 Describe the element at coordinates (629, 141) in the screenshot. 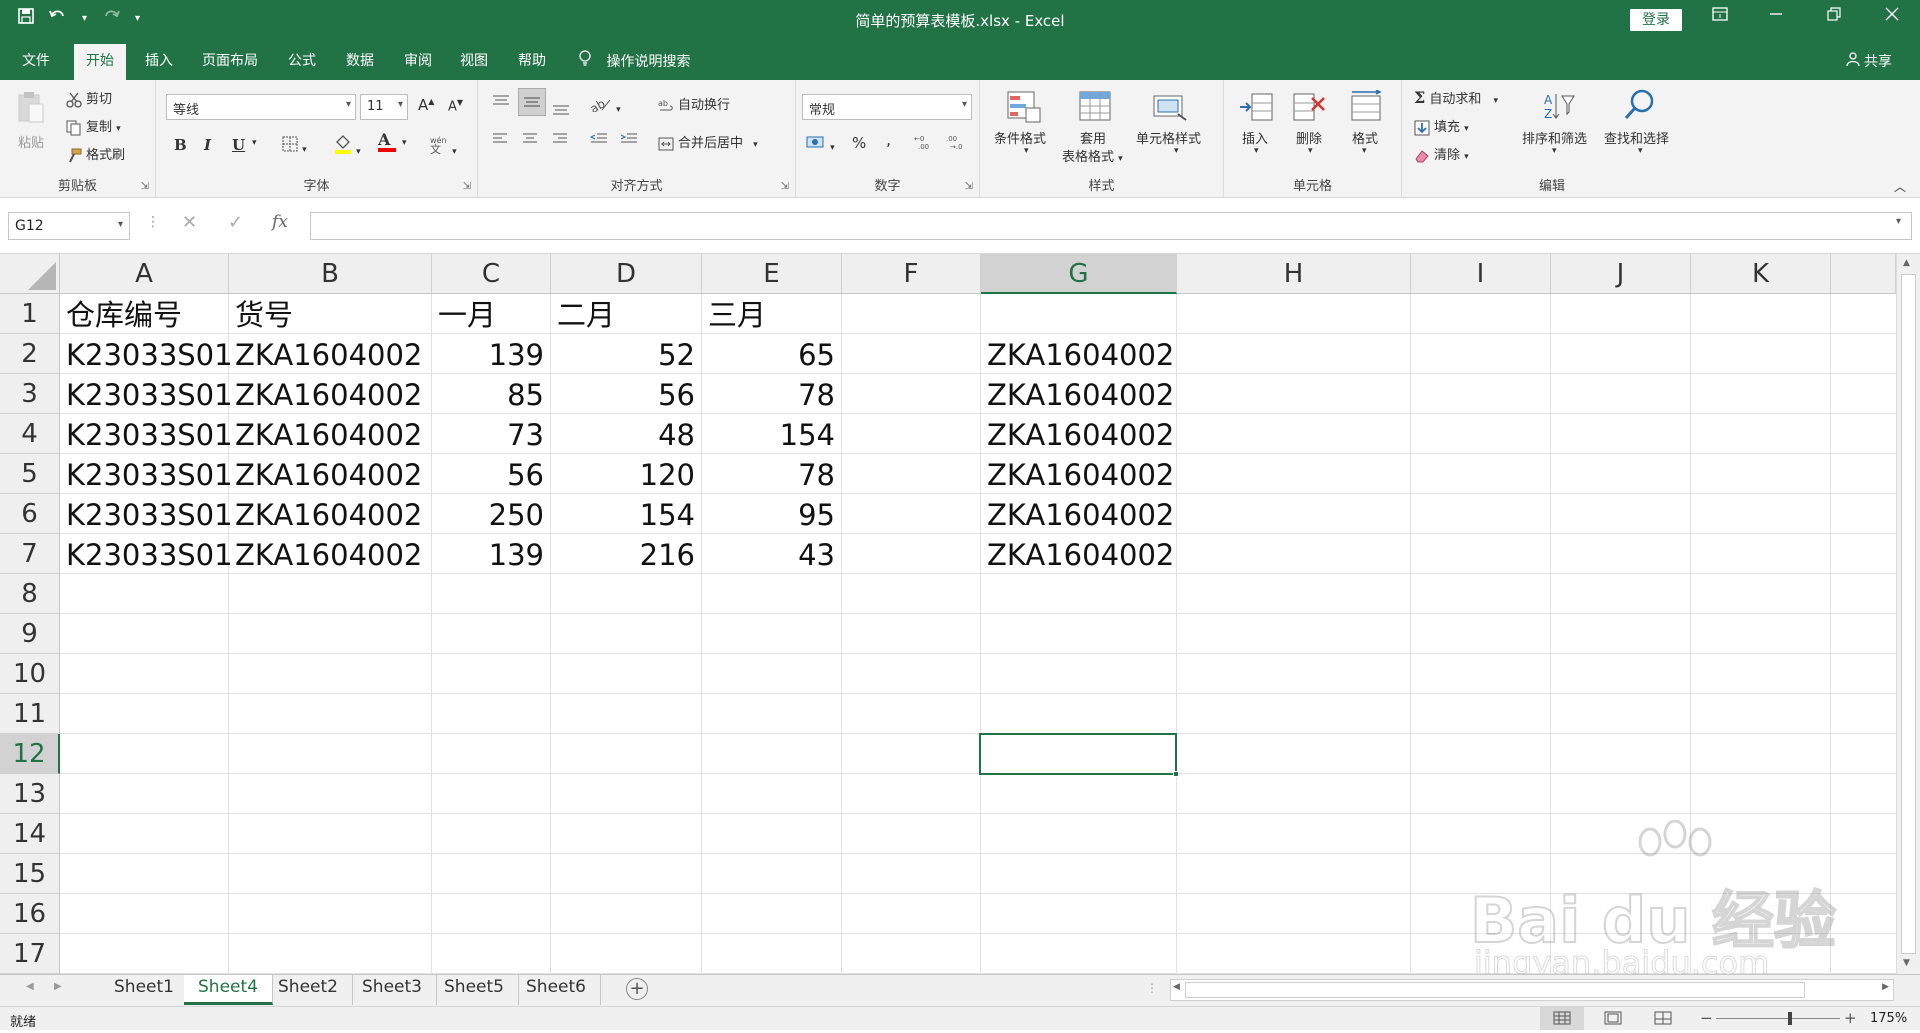

I see `increase-indent-icon` at that location.